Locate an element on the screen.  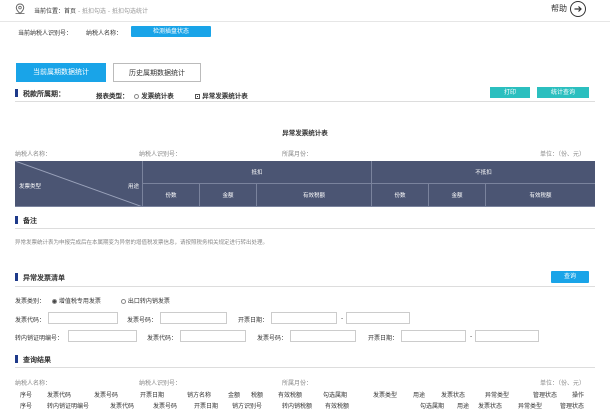
date2-start-input is located at coordinates (433, 336).